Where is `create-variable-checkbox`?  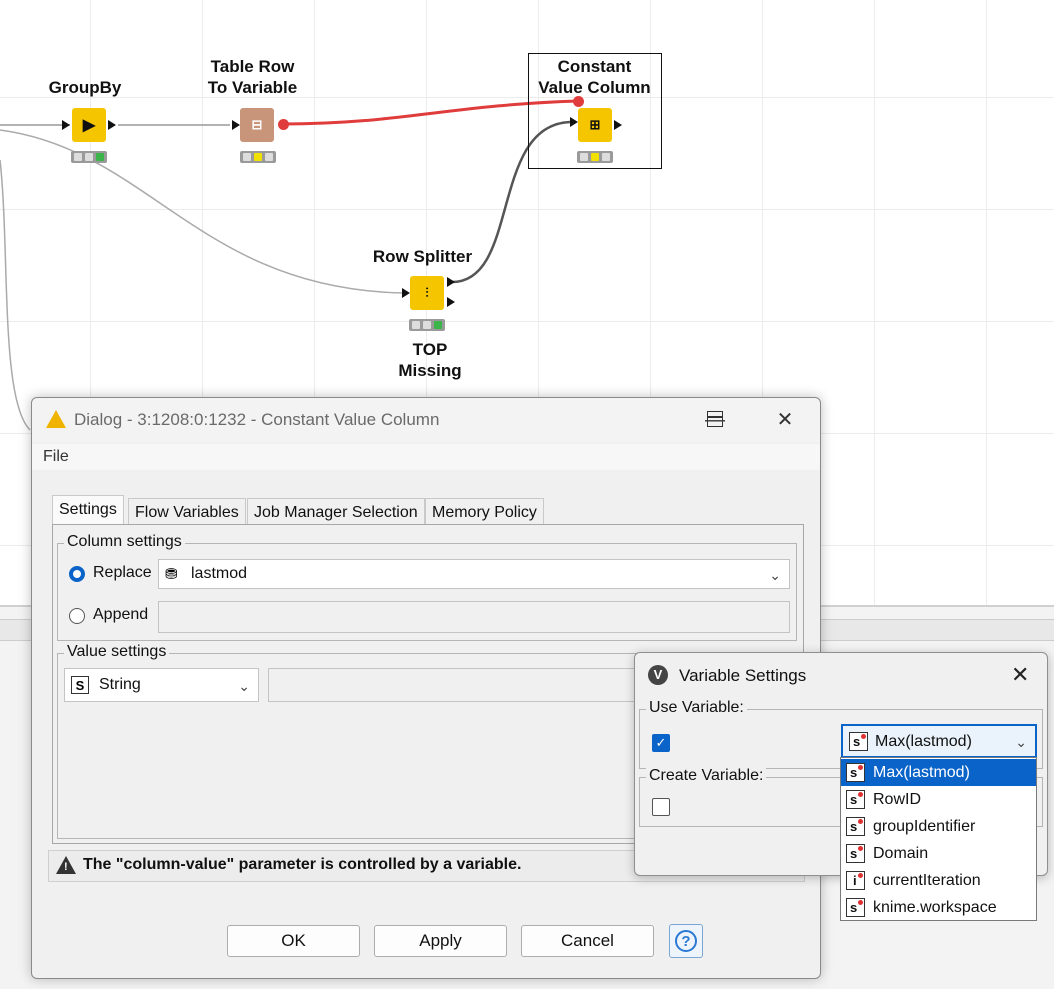 create-variable-checkbox is located at coordinates (661, 807).